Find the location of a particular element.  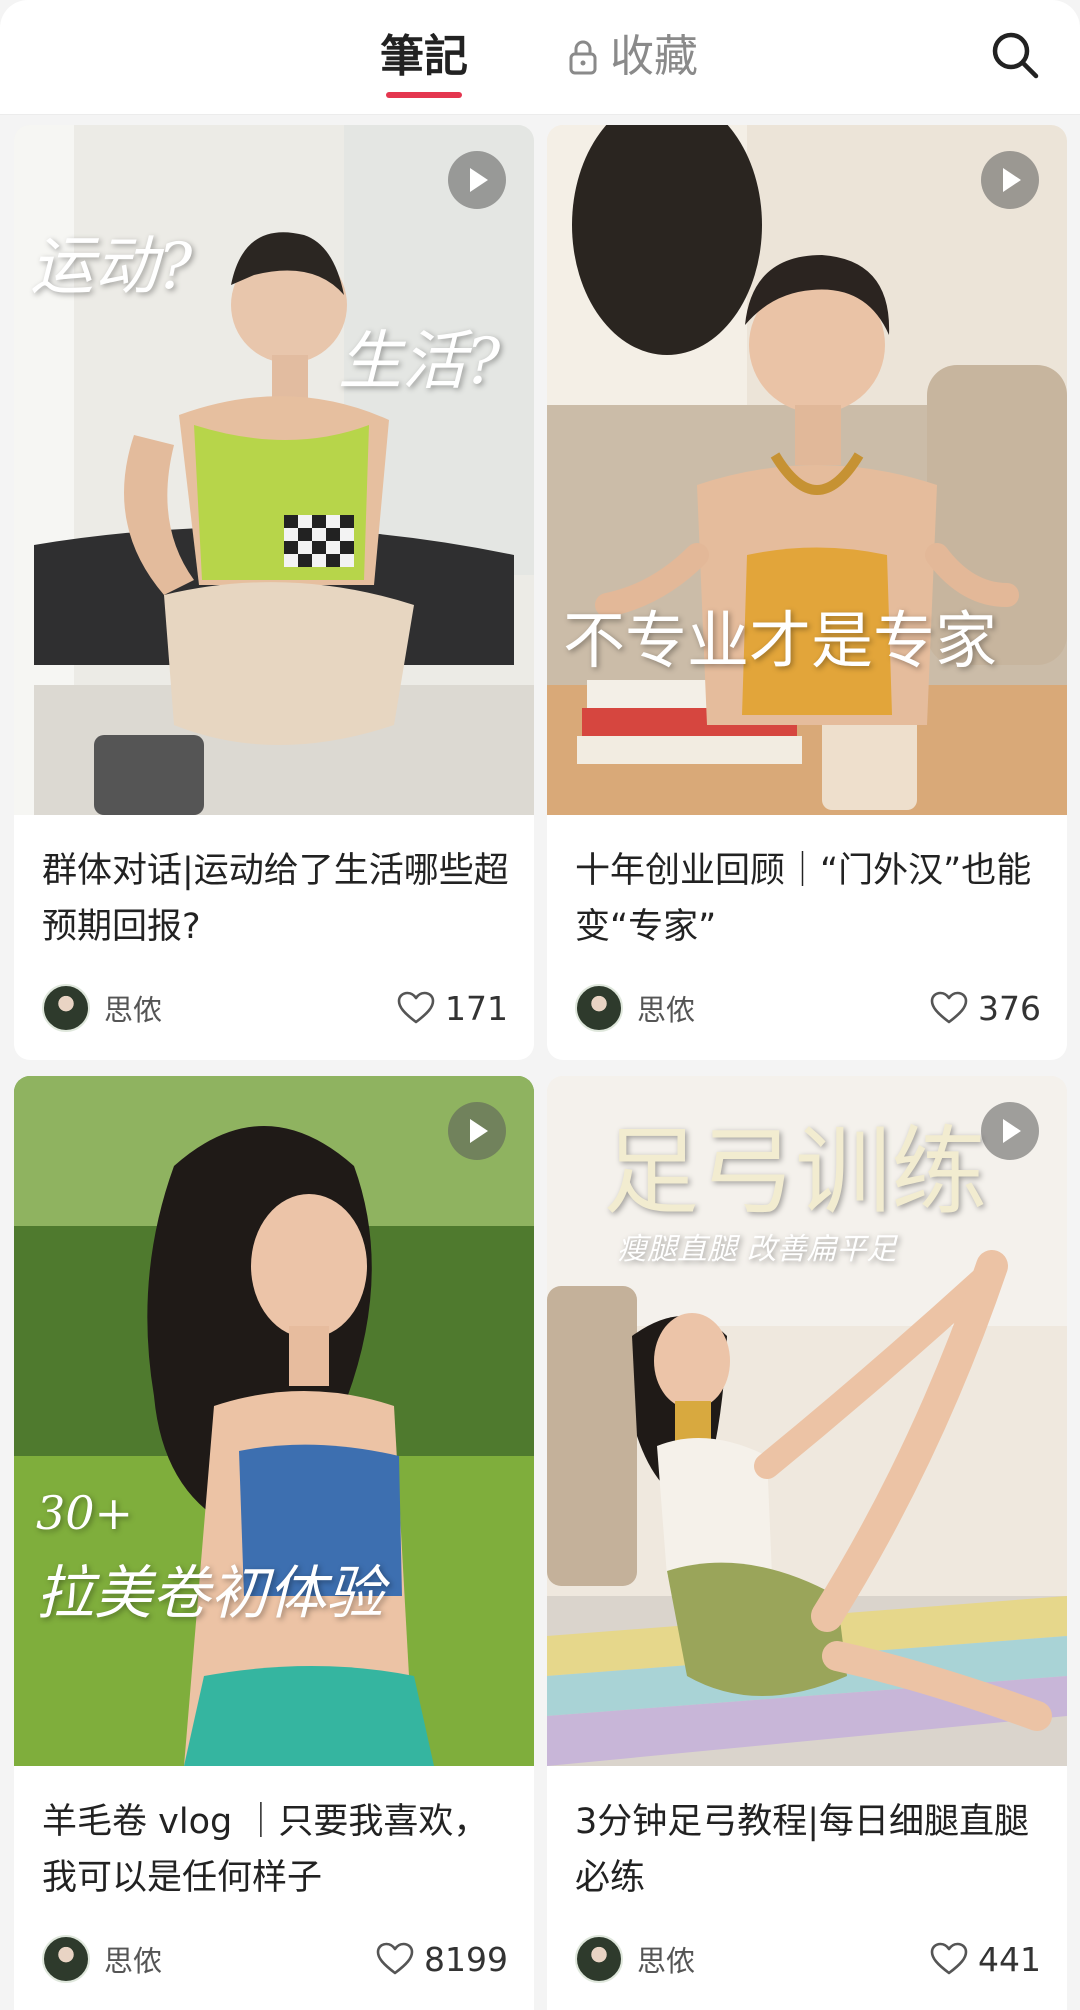

tab-collections: 收藏 is located at coordinates (633, 57).